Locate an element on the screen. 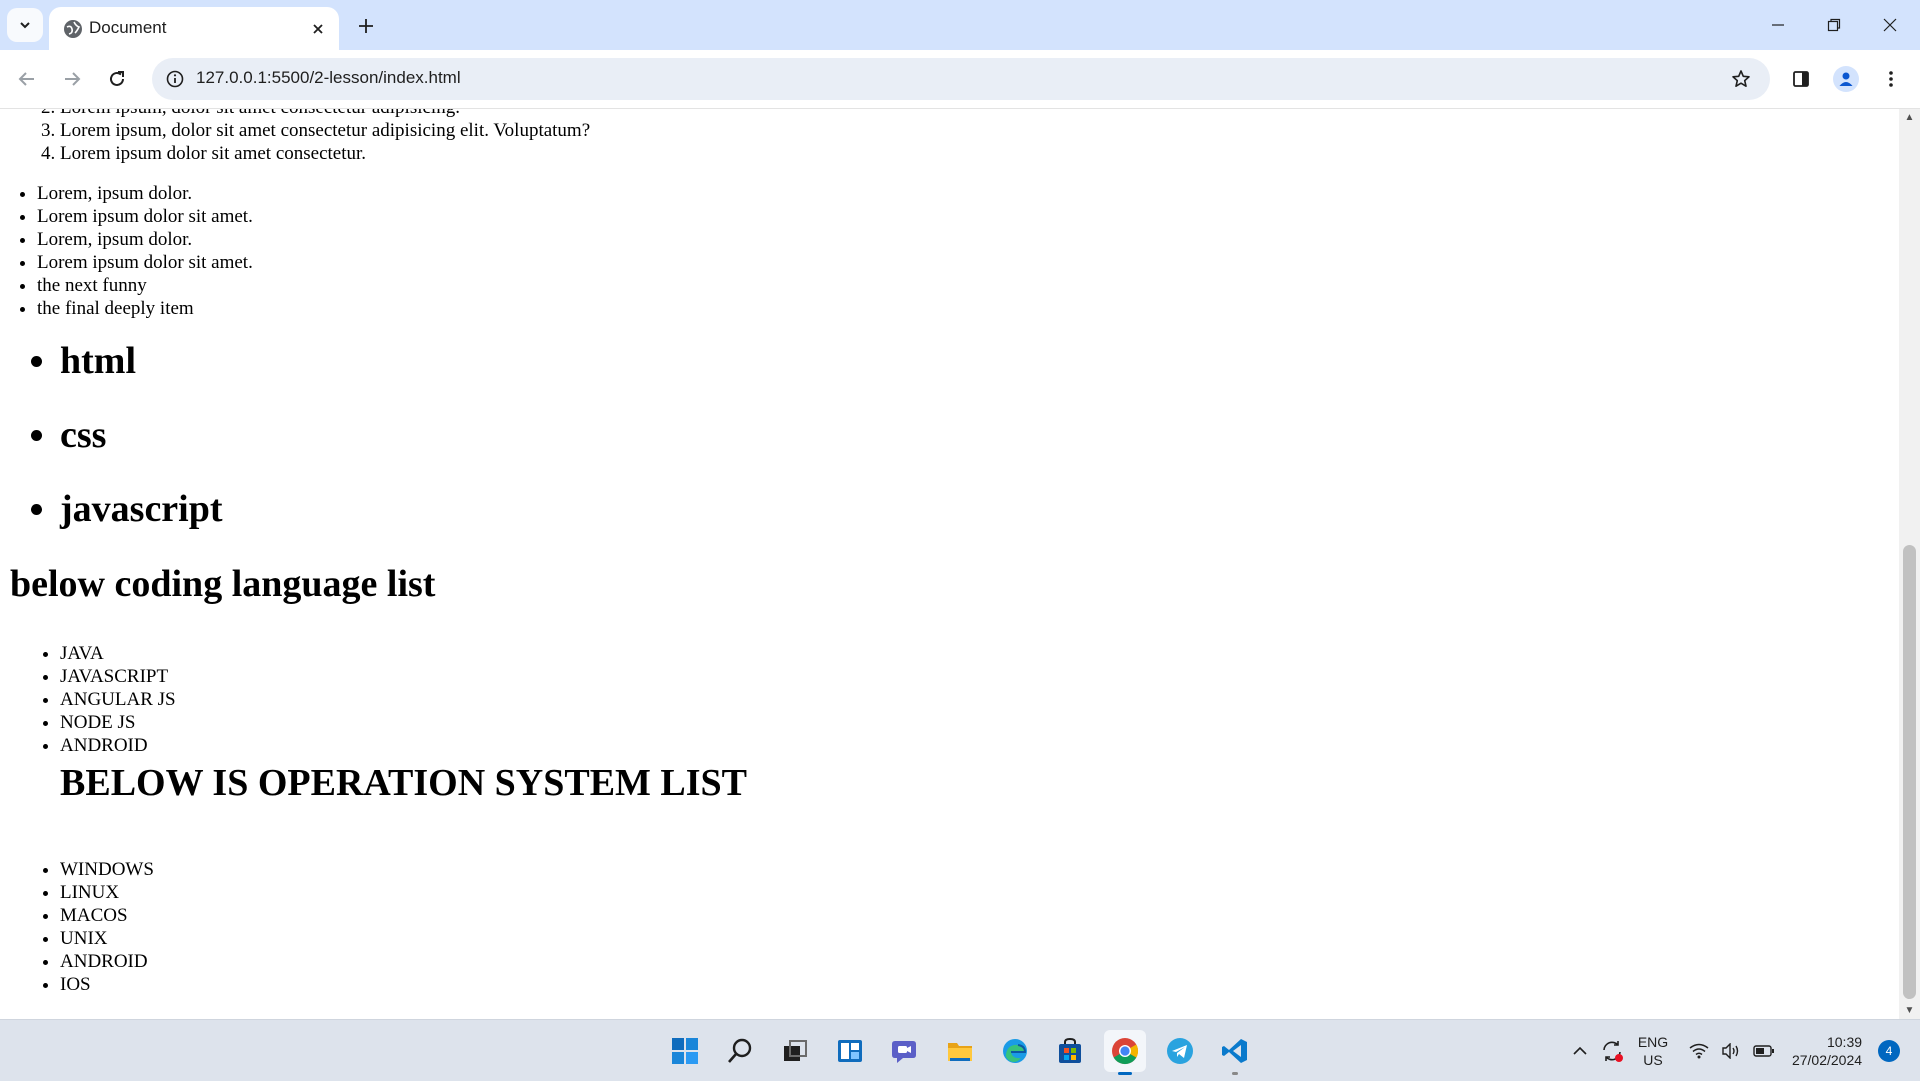 This screenshot has height=1081, width=1920. site-info-button is located at coordinates (175, 79).